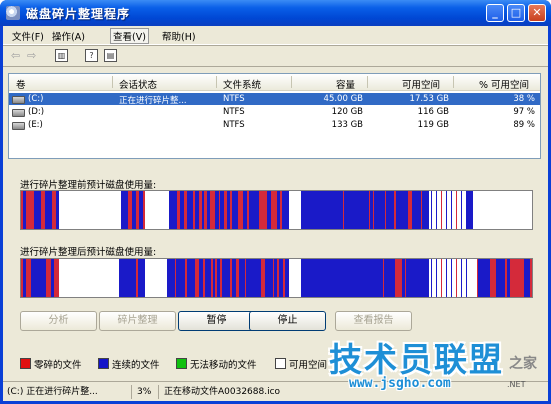  I want to click on analyze-button: 分析, so click(58, 321).